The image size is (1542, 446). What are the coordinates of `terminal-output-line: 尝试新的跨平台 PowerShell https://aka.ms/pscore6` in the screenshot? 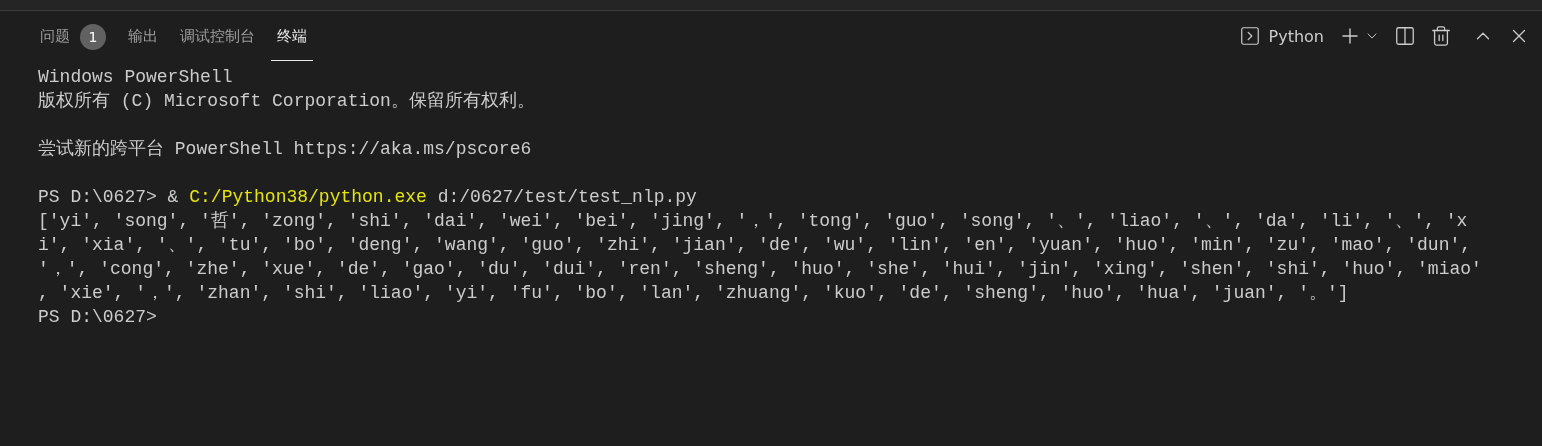 It's located at (285, 149).